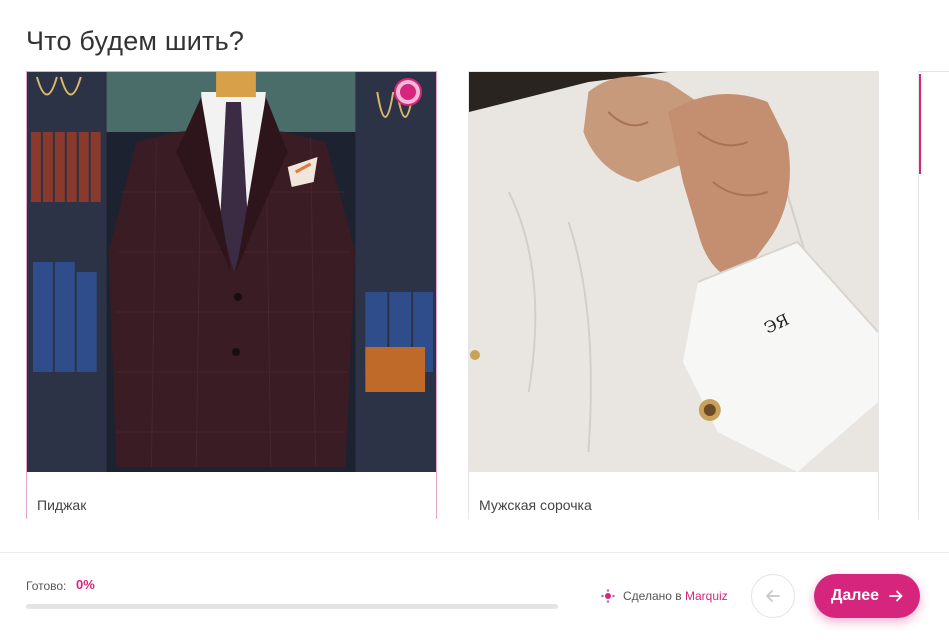 This screenshot has height=640, width=949. I want to click on made-in-brand: Marquiz, so click(706, 596).